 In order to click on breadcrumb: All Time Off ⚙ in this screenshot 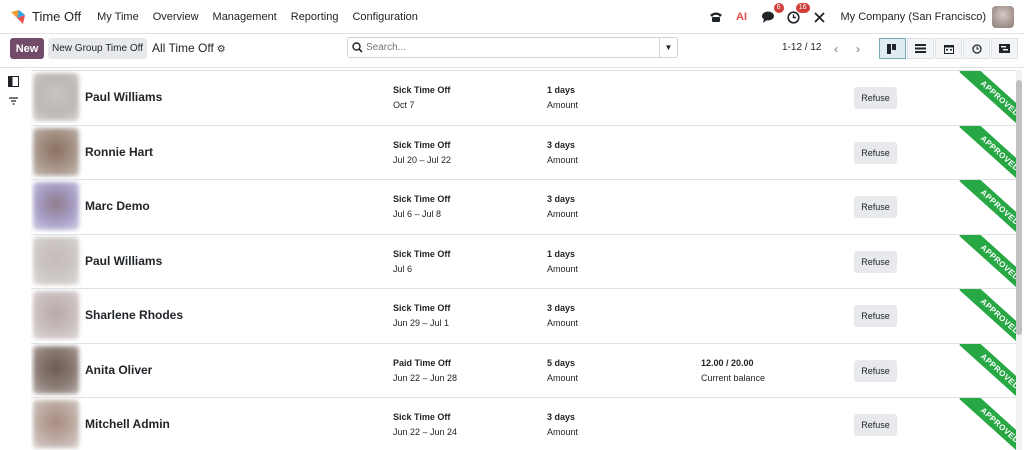, I will do `click(189, 48)`.